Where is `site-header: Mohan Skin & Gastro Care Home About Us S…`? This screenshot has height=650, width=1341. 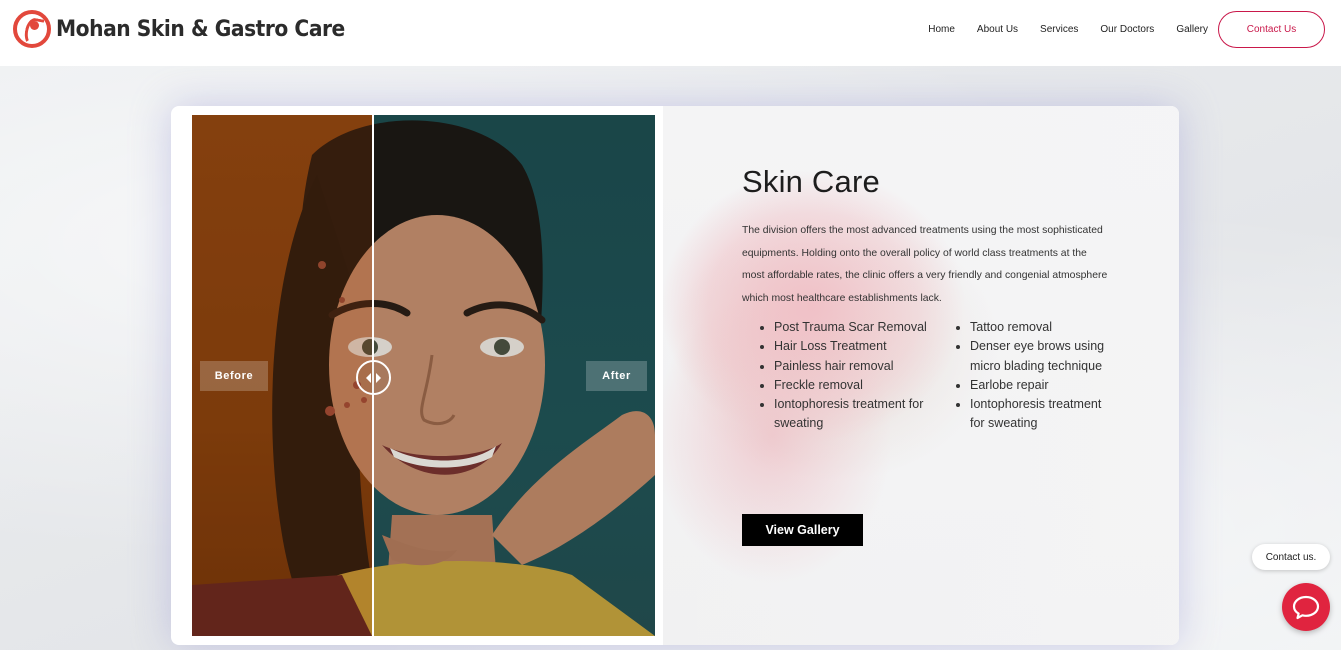 site-header: Mohan Skin & Gastro Care Home About Us S… is located at coordinates (670, 33).